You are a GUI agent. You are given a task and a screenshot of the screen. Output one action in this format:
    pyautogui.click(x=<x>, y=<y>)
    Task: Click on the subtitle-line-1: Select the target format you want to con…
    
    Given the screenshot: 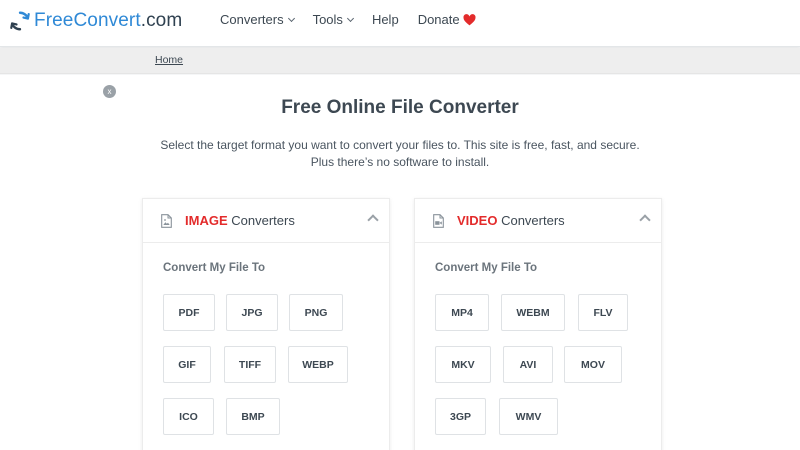 What is the action you would take?
    pyautogui.click(x=400, y=145)
    